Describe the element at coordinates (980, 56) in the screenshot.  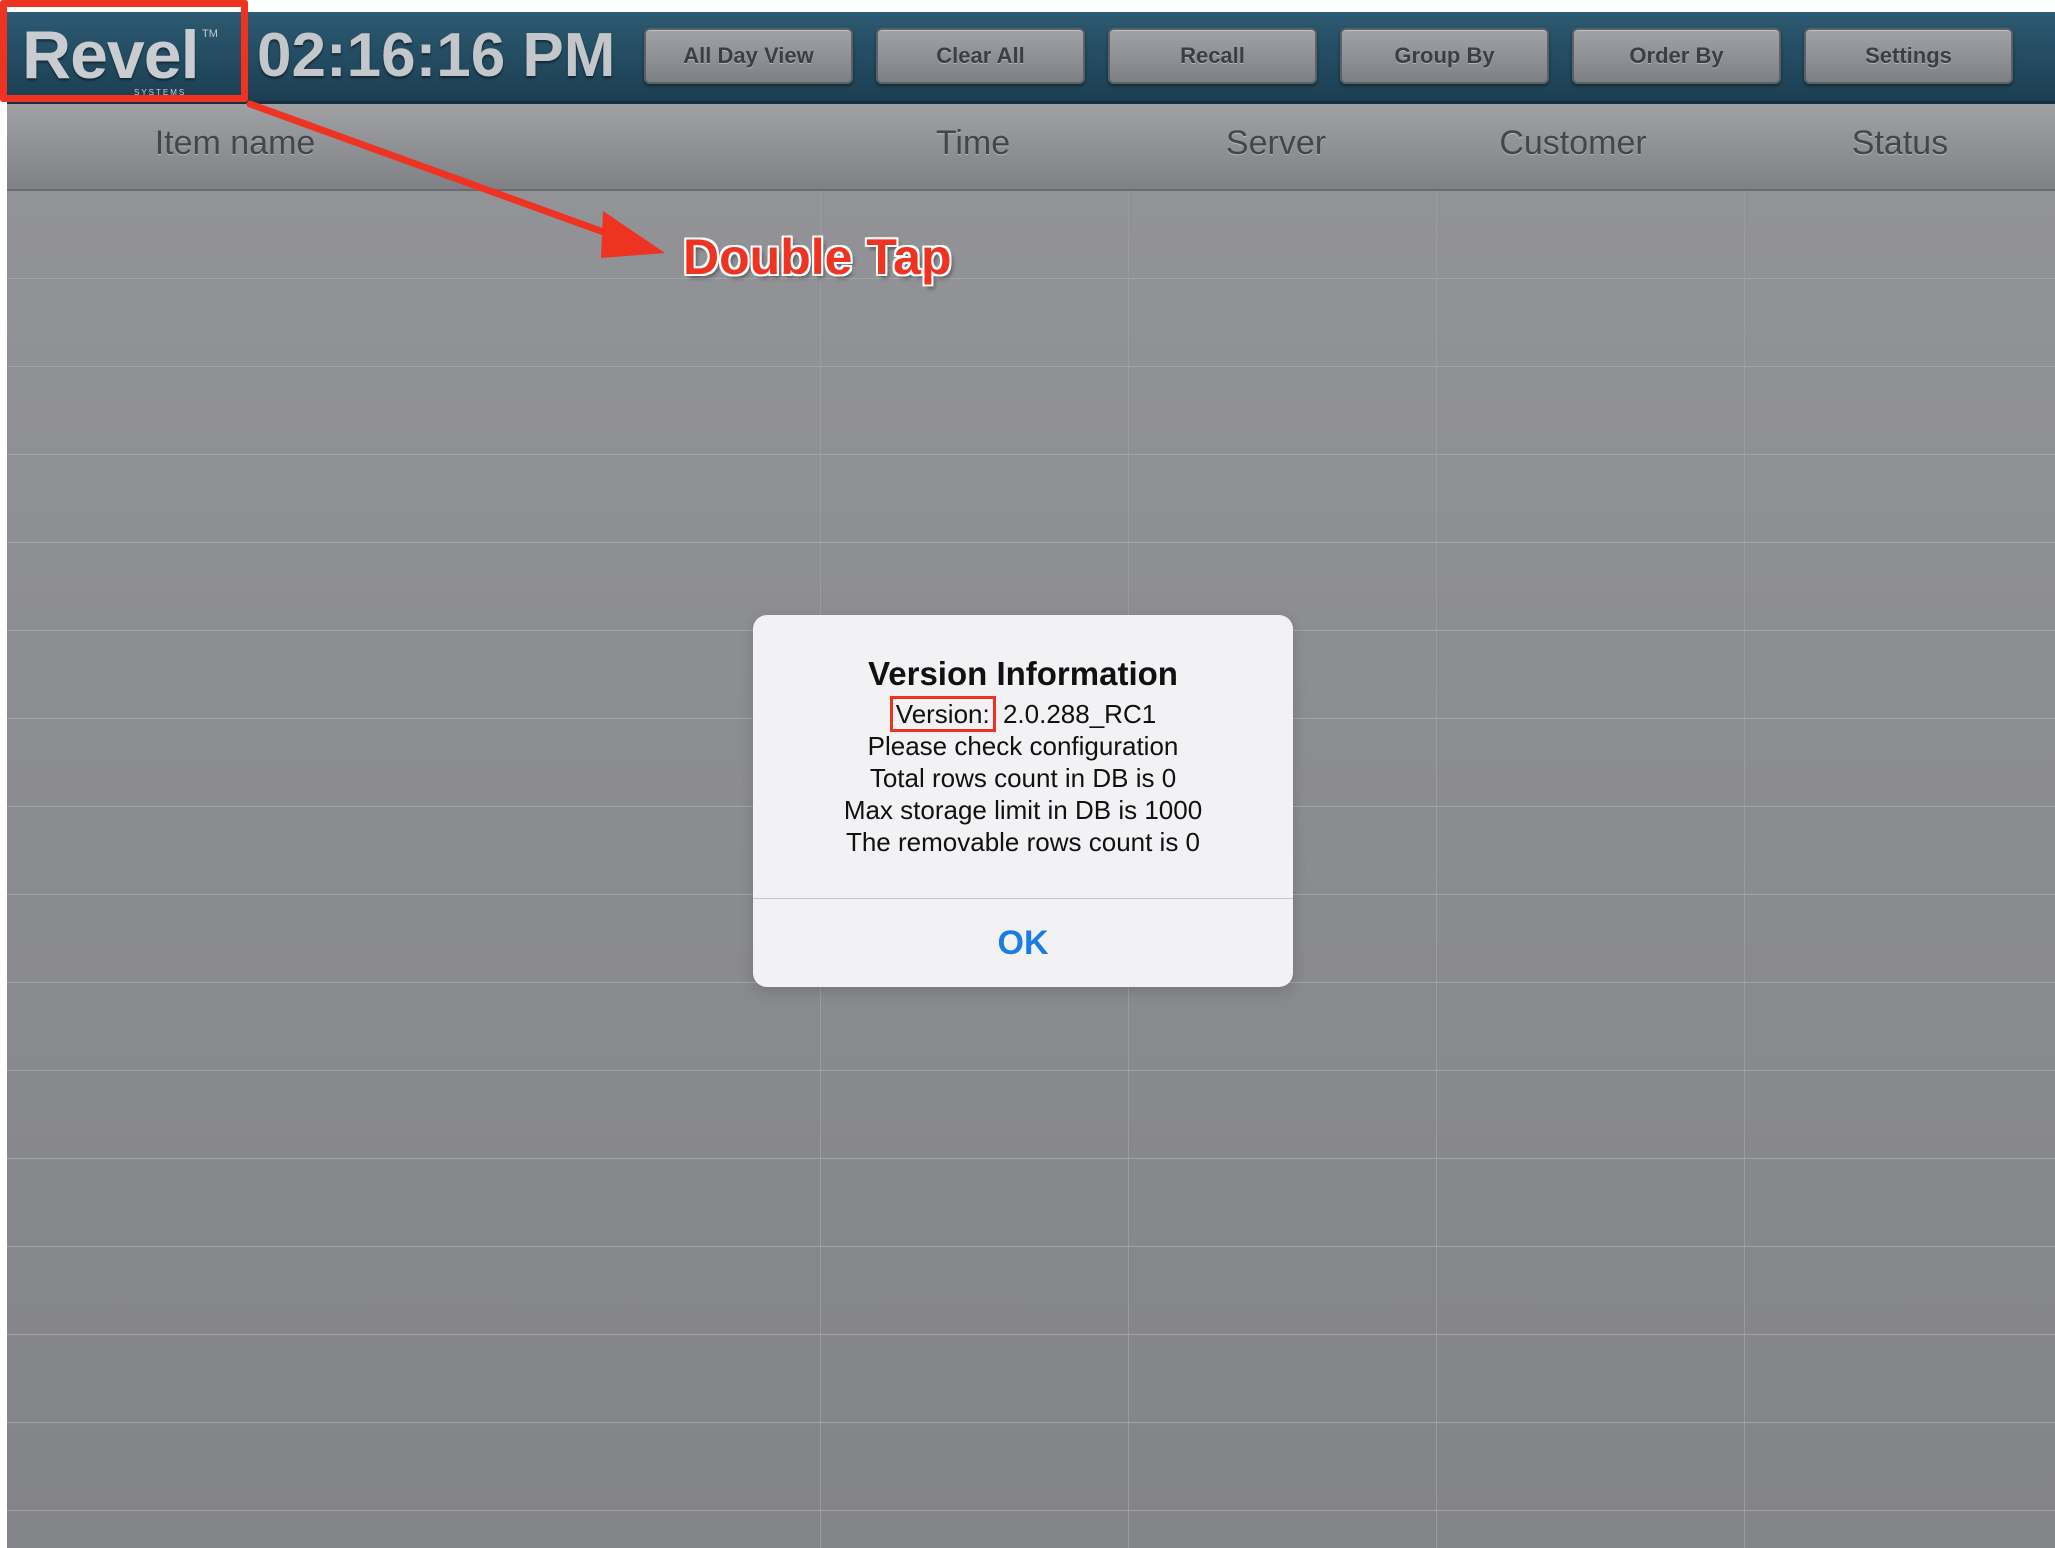
I see `clear-all-button: Clear All` at that location.